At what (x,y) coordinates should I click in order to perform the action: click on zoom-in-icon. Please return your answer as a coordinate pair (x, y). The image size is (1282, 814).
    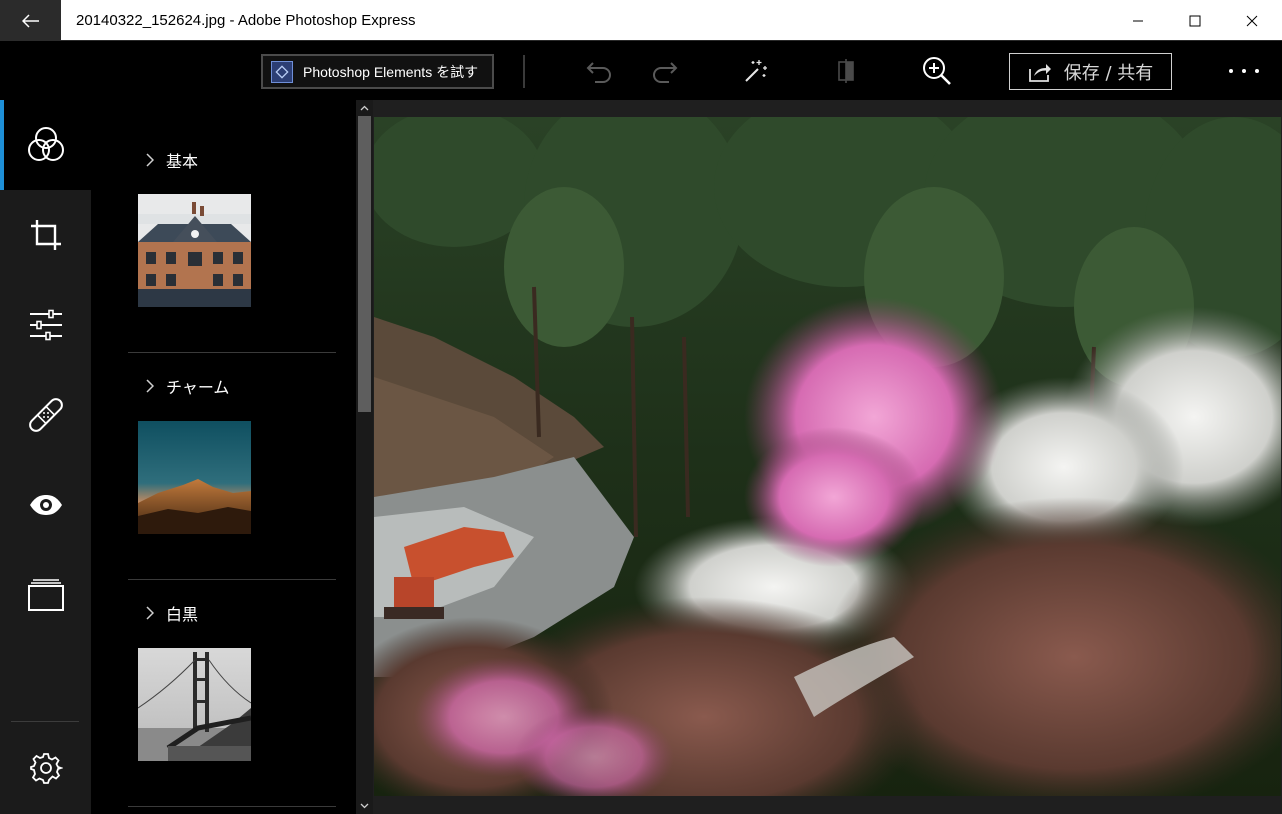
    Looking at the image, I should click on (937, 71).